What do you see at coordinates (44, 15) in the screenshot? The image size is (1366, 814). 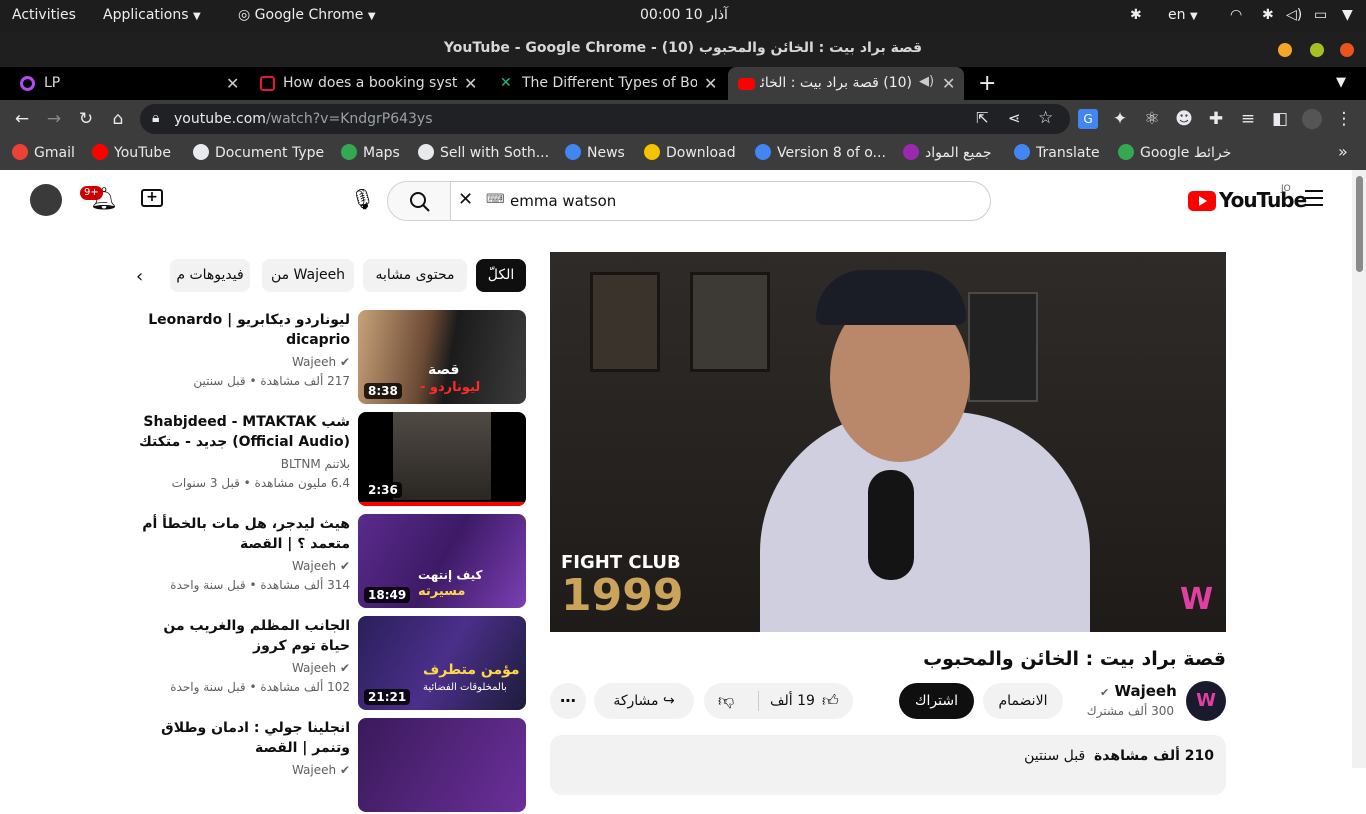 I see `activities-button: Activities` at bounding box center [44, 15].